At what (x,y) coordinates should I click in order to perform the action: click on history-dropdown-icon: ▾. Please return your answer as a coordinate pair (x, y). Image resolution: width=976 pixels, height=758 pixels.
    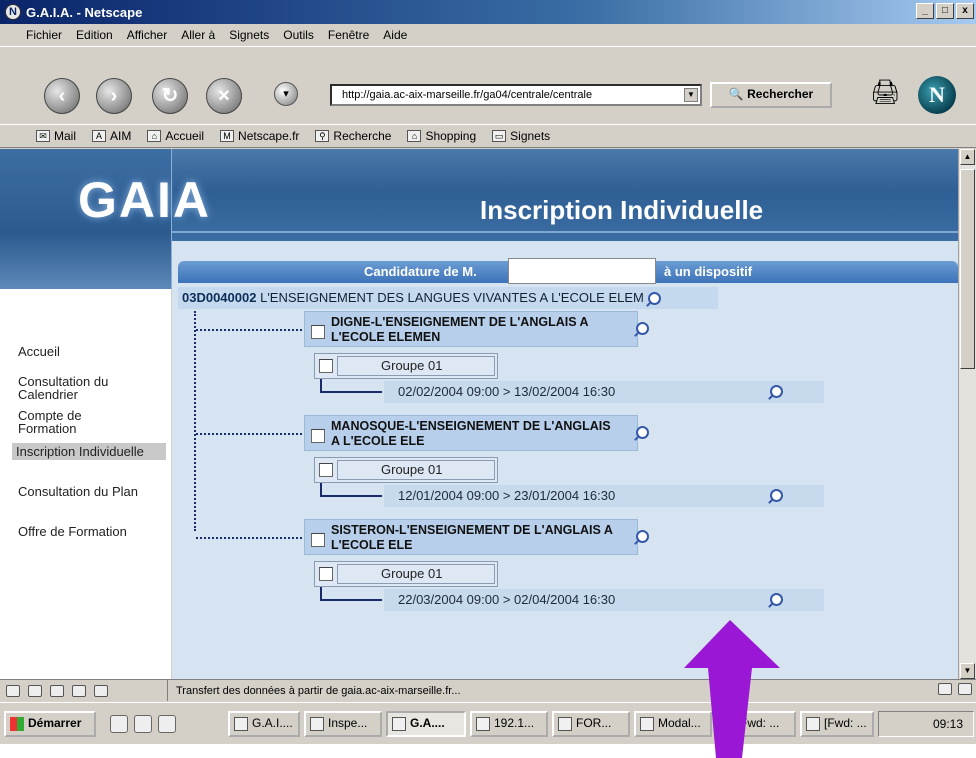
    Looking at the image, I should click on (286, 94).